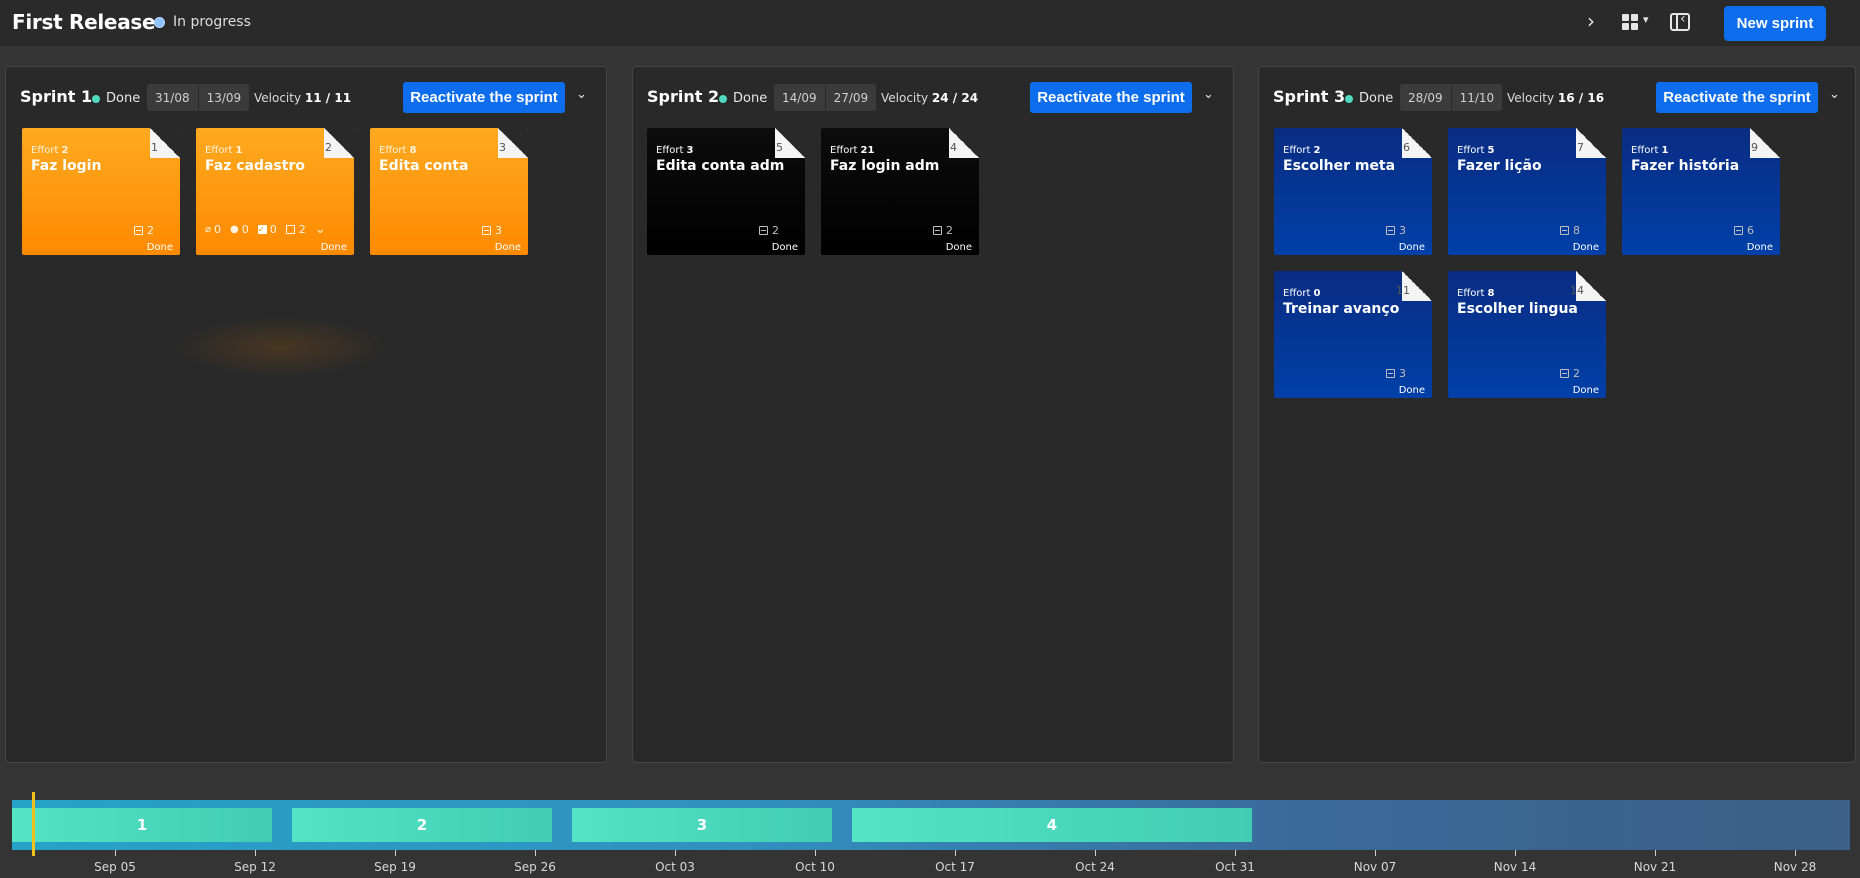 This screenshot has height=878, width=1860. Describe the element at coordinates (212, 22) in the screenshot. I see `release-status-label: In progress` at that location.